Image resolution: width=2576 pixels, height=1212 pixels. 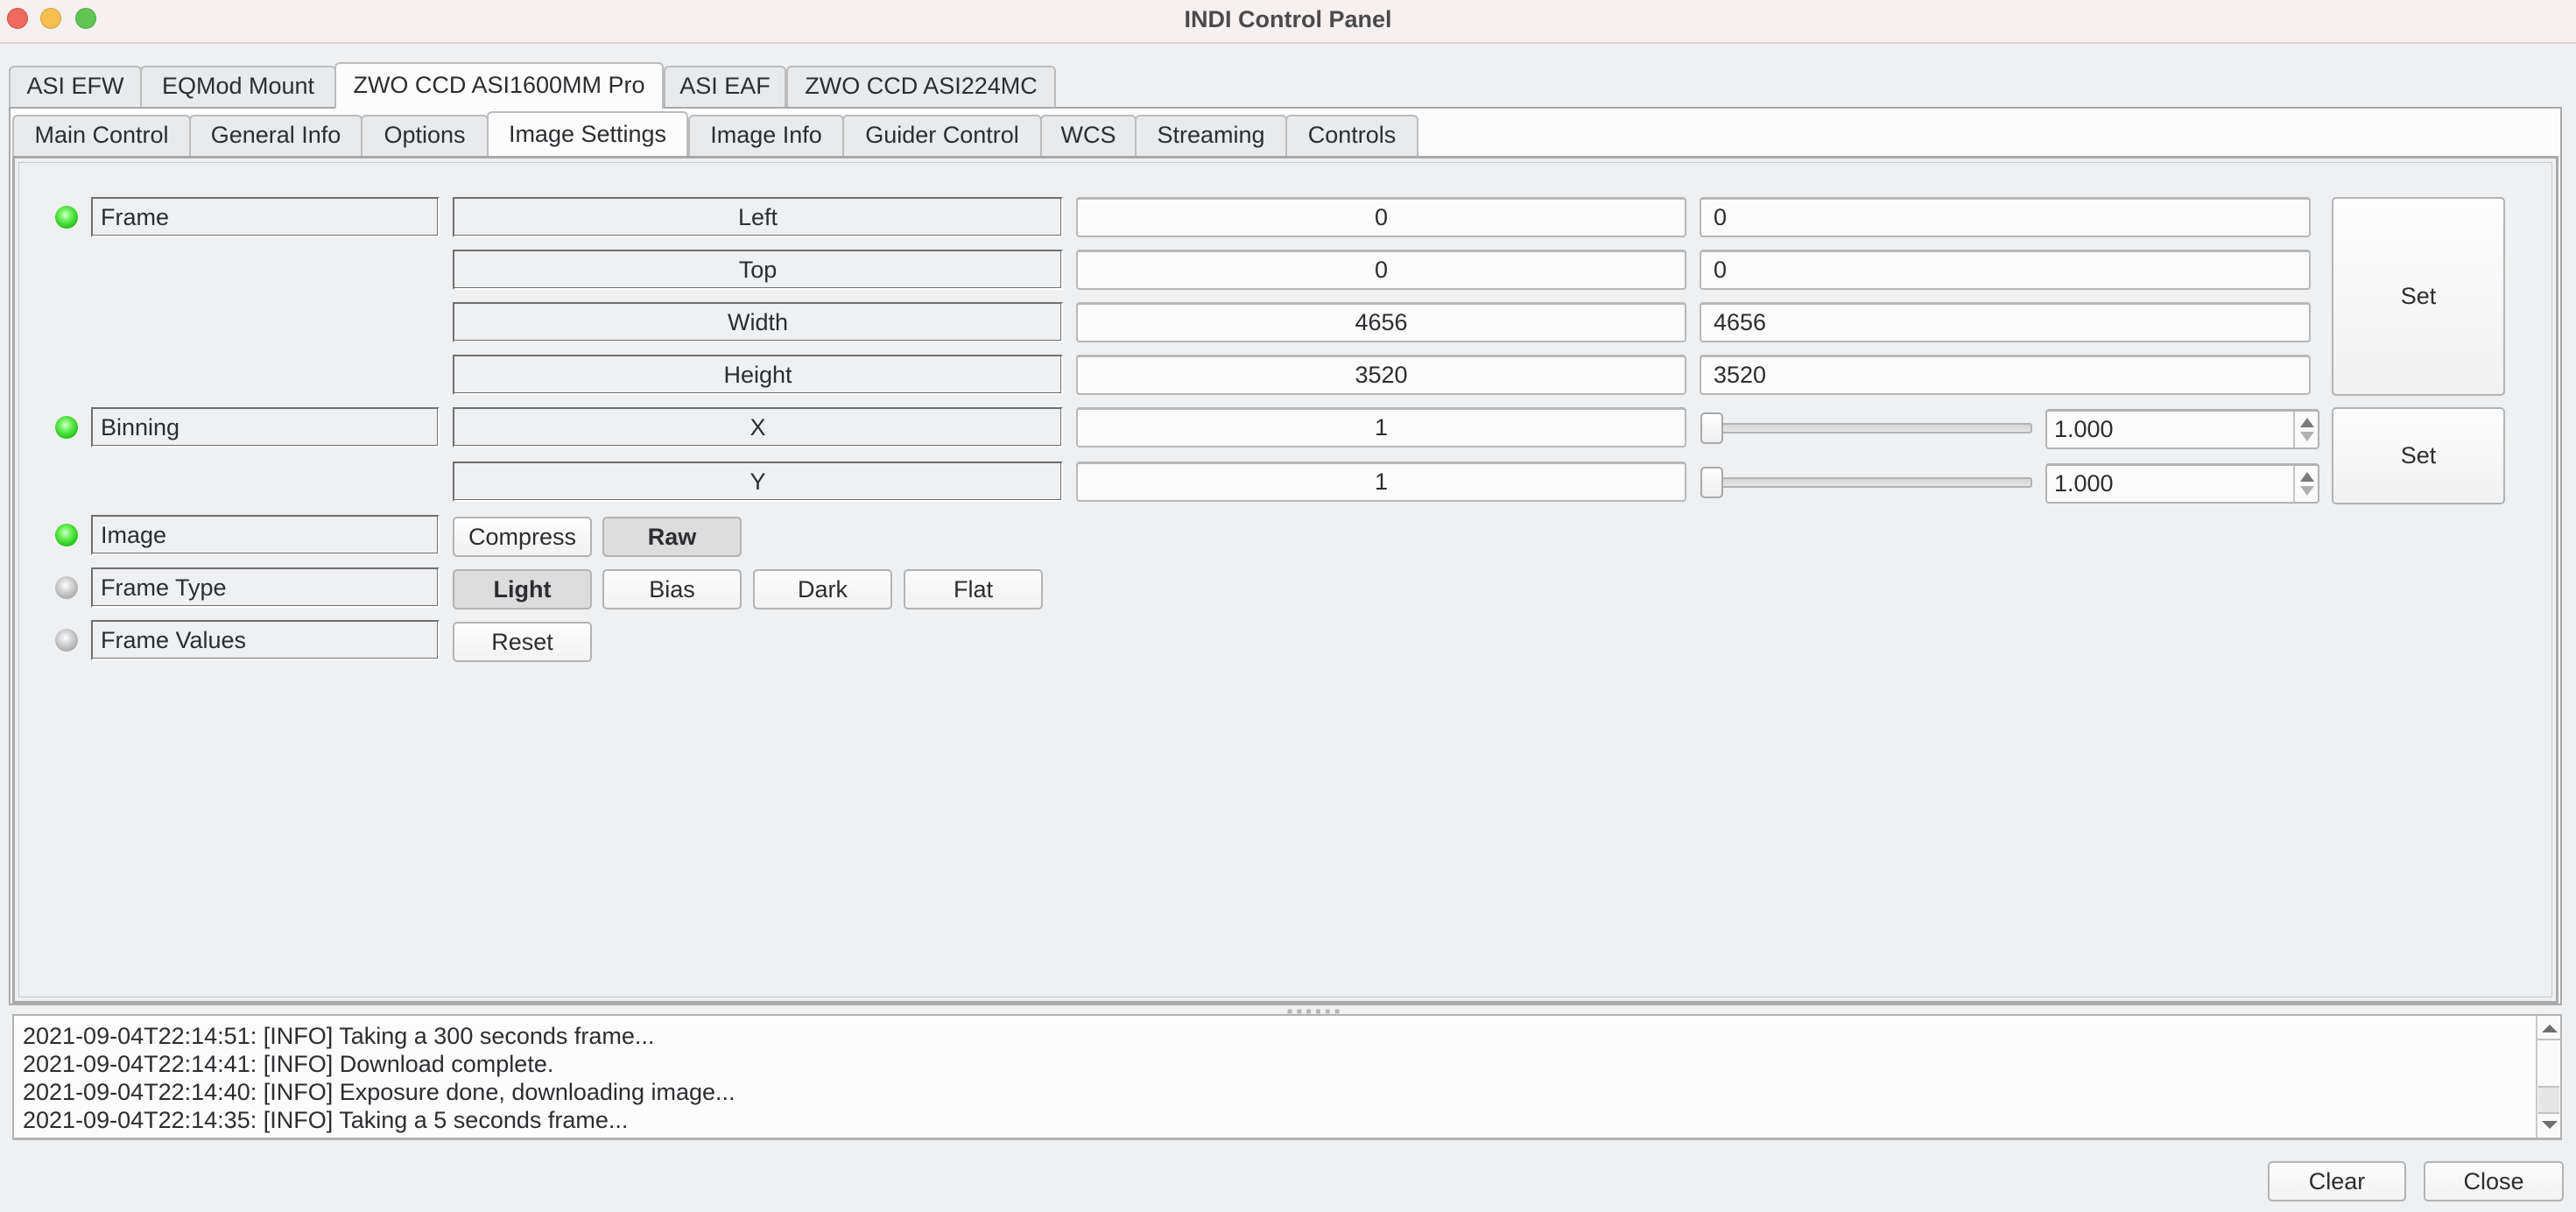 What do you see at coordinates (1288, 19) in the screenshot?
I see `window-title: INDI Control Panel` at bounding box center [1288, 19].